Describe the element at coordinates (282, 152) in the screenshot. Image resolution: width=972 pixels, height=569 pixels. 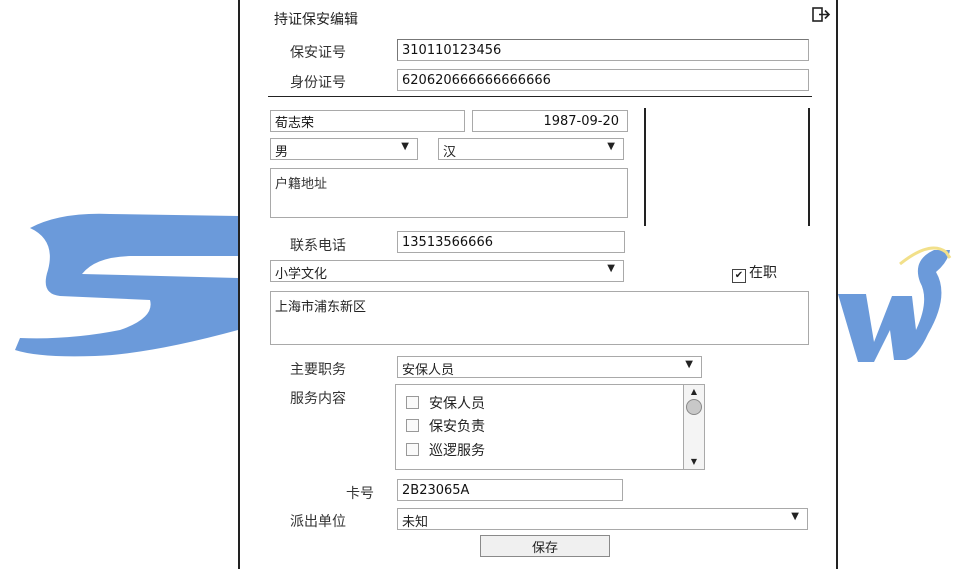
I see `gender-value: 男` at that location.